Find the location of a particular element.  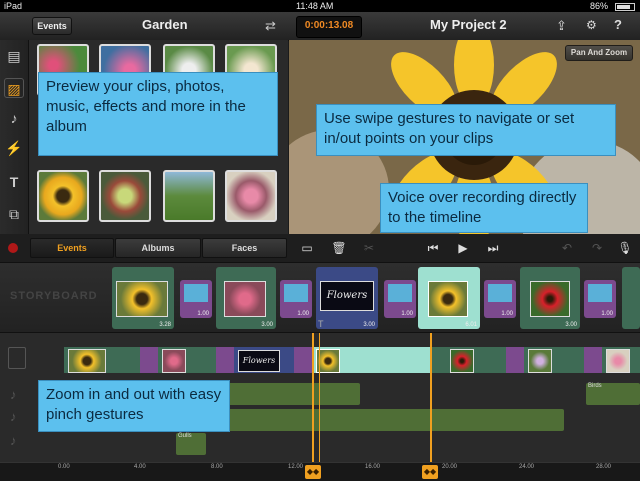

timeline-clip-selected is located at coordinates (371, 360).